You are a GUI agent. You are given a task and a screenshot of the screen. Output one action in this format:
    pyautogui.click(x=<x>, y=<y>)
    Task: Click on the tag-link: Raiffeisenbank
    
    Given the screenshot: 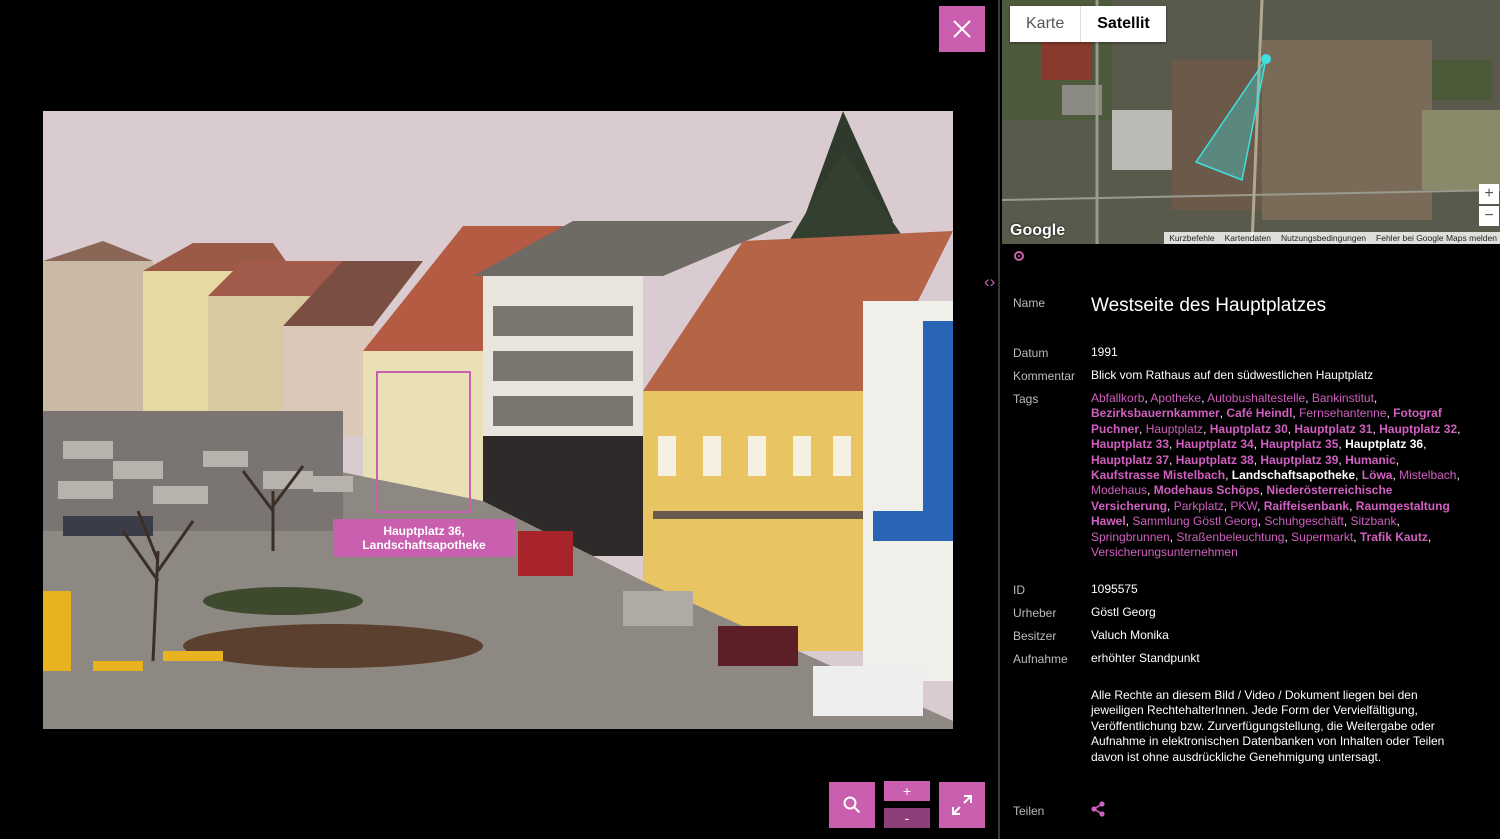 What is the action you would take?
    pyautogui.click(x=1306, y=506)
    